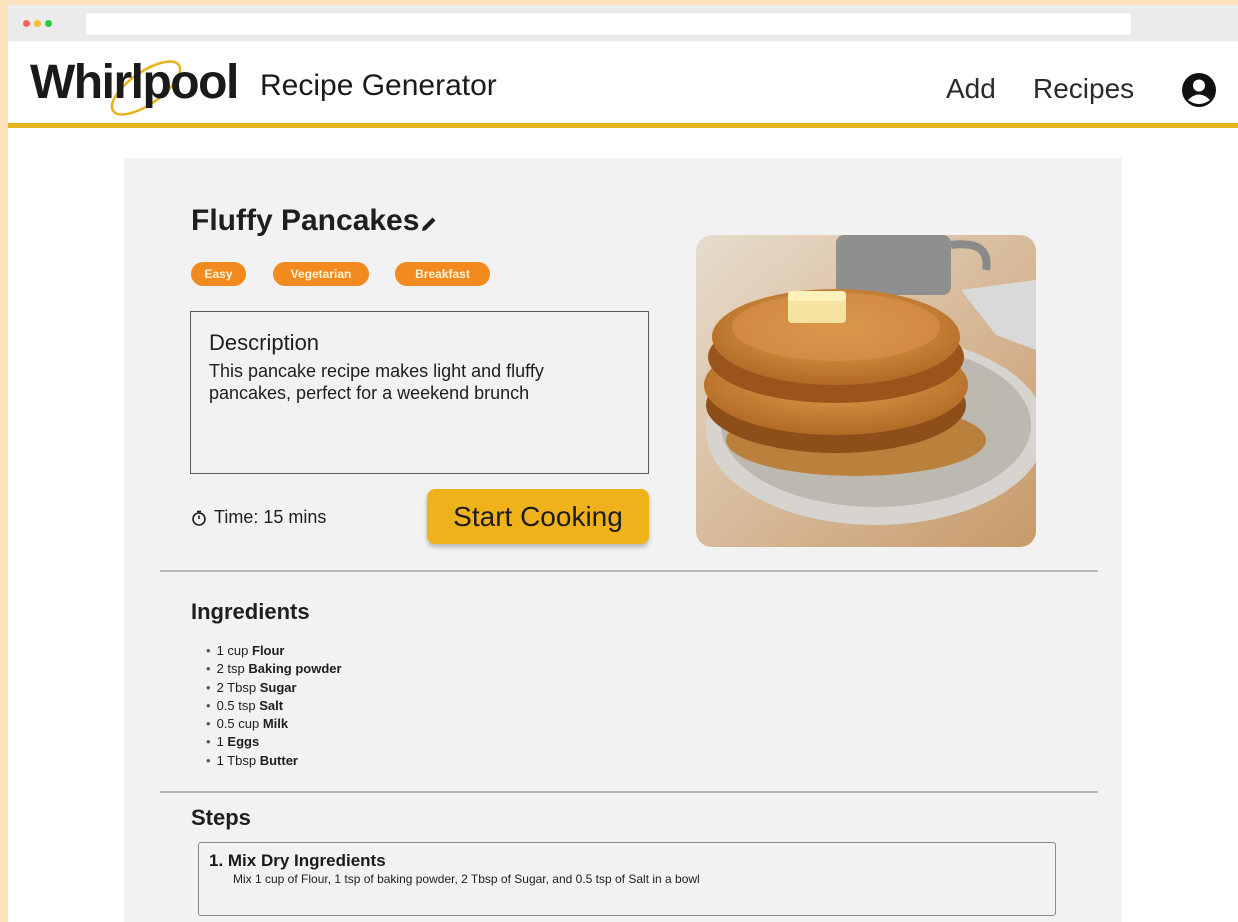 This screenshot has height=922, width=1238. Describe the element at coordinates (1083, 89) in the screenshot. I see `nav-recipes-link: Recipes` at that location.